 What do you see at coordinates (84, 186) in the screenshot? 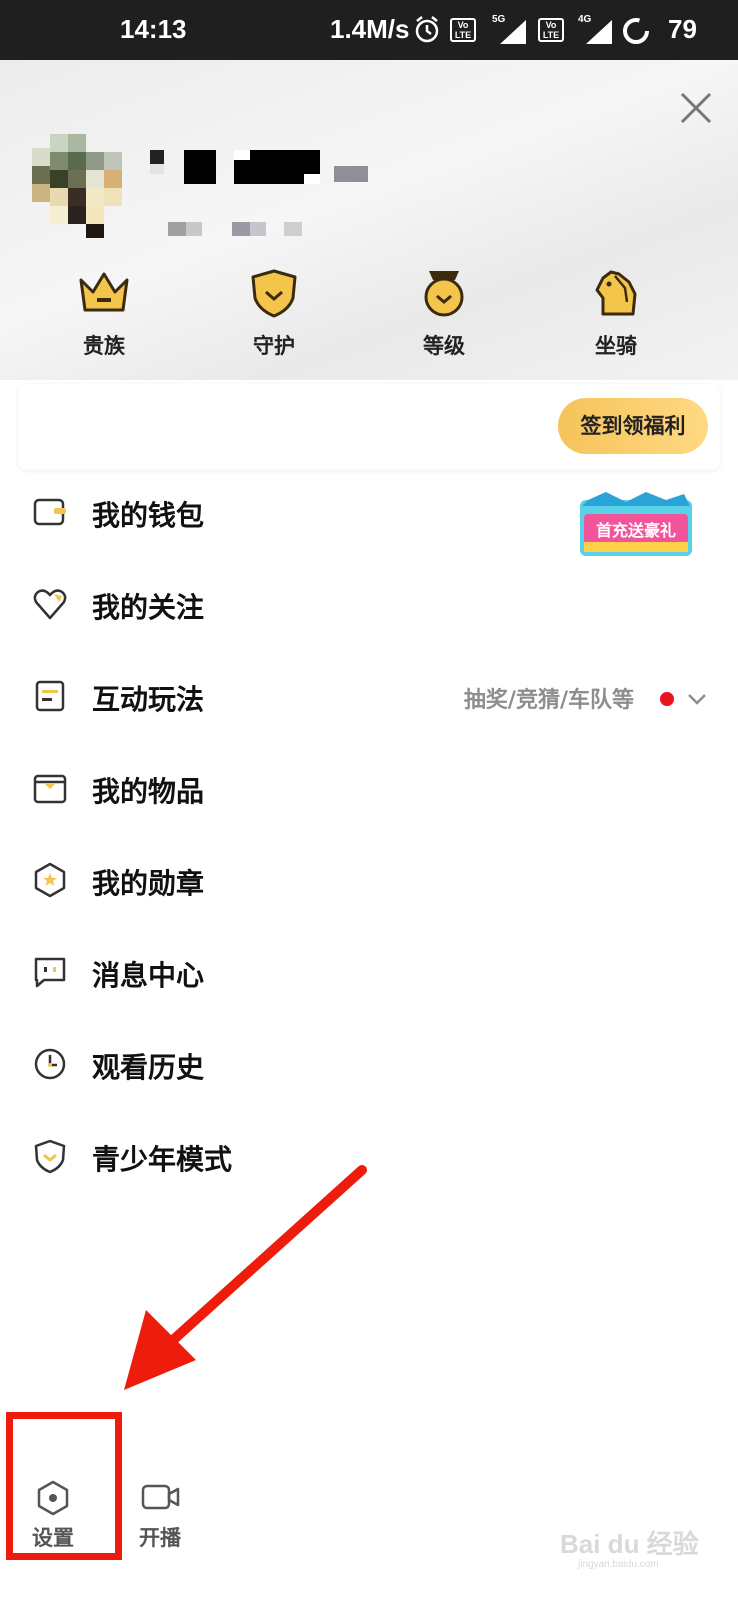
I see `avatar` at bounding box center [84, 186].